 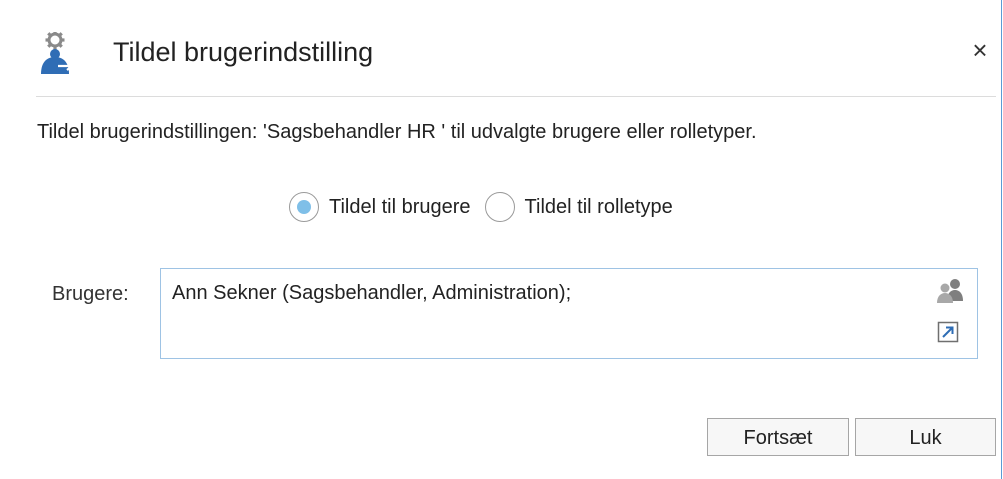 I want to click on gear-user-icon, so click(x=57, y=53).